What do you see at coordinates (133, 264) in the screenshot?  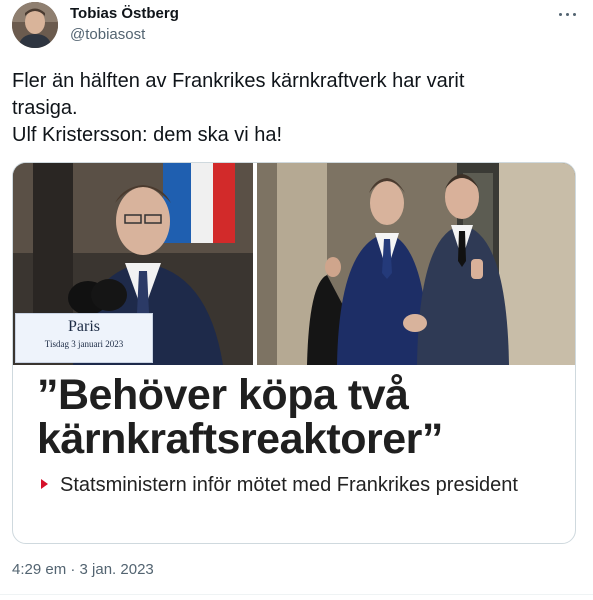 I see `photo-speaker-at-podium: Paris Tisdag 3 januari 2023` at bounding box center [133, 264].